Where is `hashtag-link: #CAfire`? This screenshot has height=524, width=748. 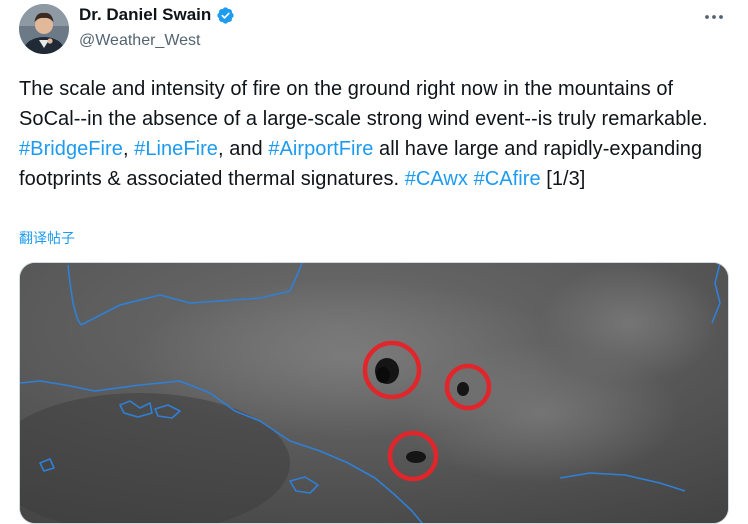 hashtag-link: #CAfire is located at coordinates (507, 179).